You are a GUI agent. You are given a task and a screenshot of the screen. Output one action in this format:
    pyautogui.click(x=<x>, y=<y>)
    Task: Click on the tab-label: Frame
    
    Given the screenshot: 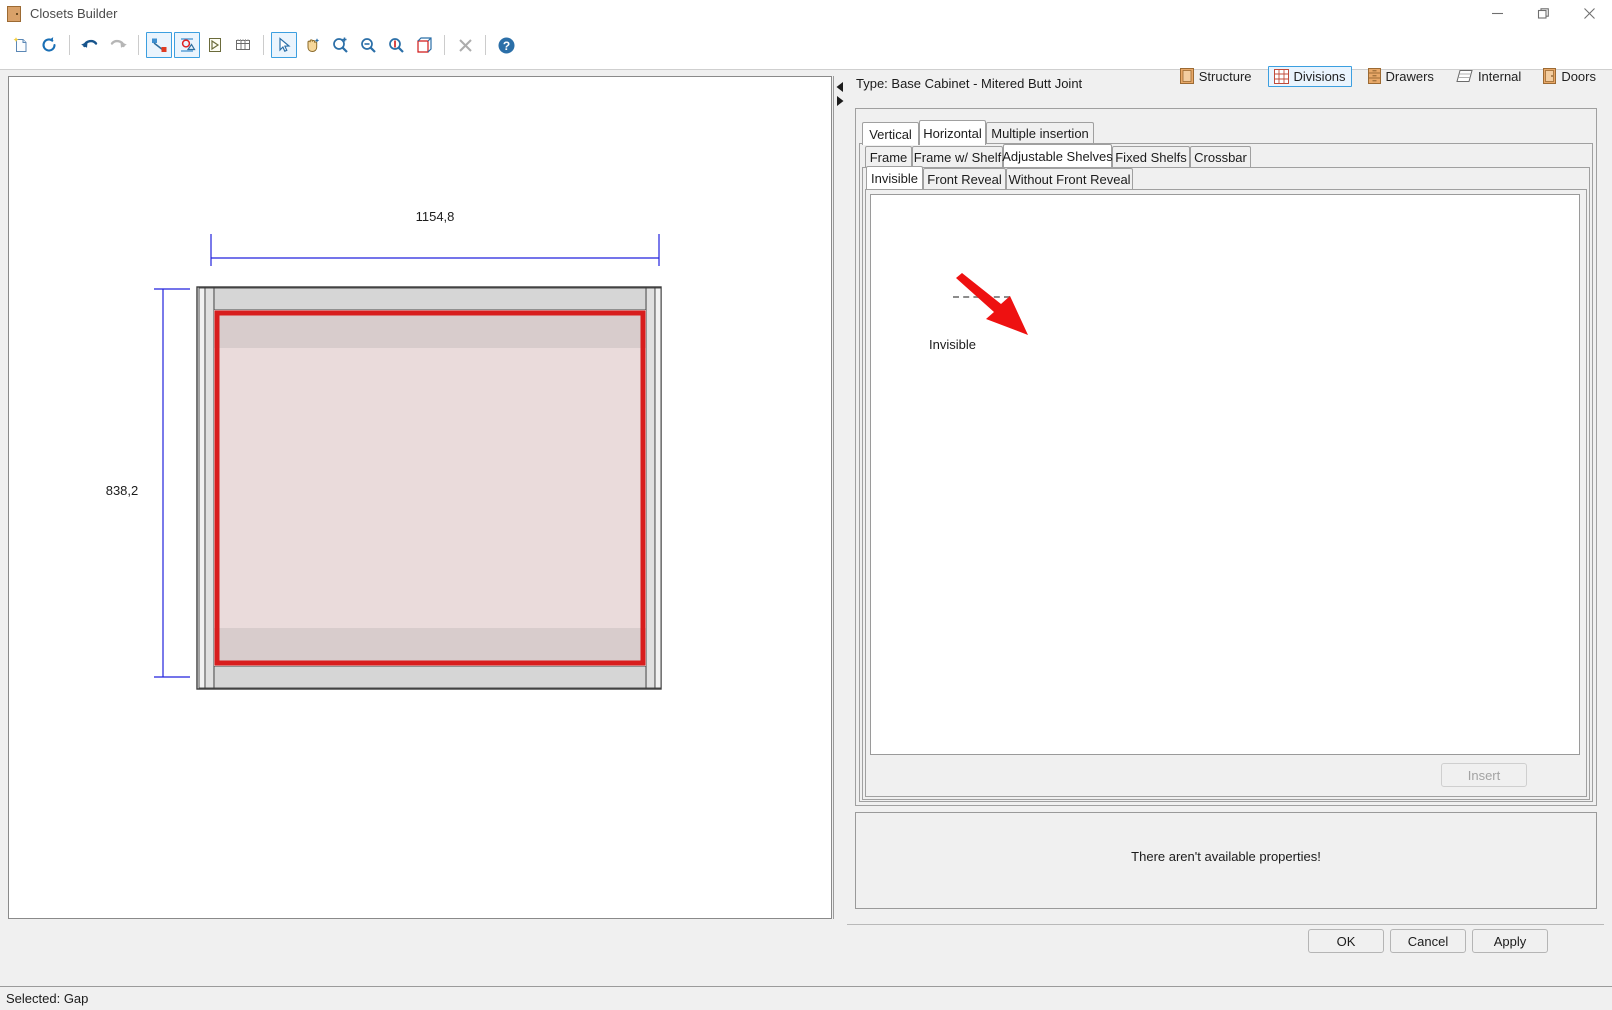 What is the action you would take?
    pyautogui.click(x=888, y=157)
    